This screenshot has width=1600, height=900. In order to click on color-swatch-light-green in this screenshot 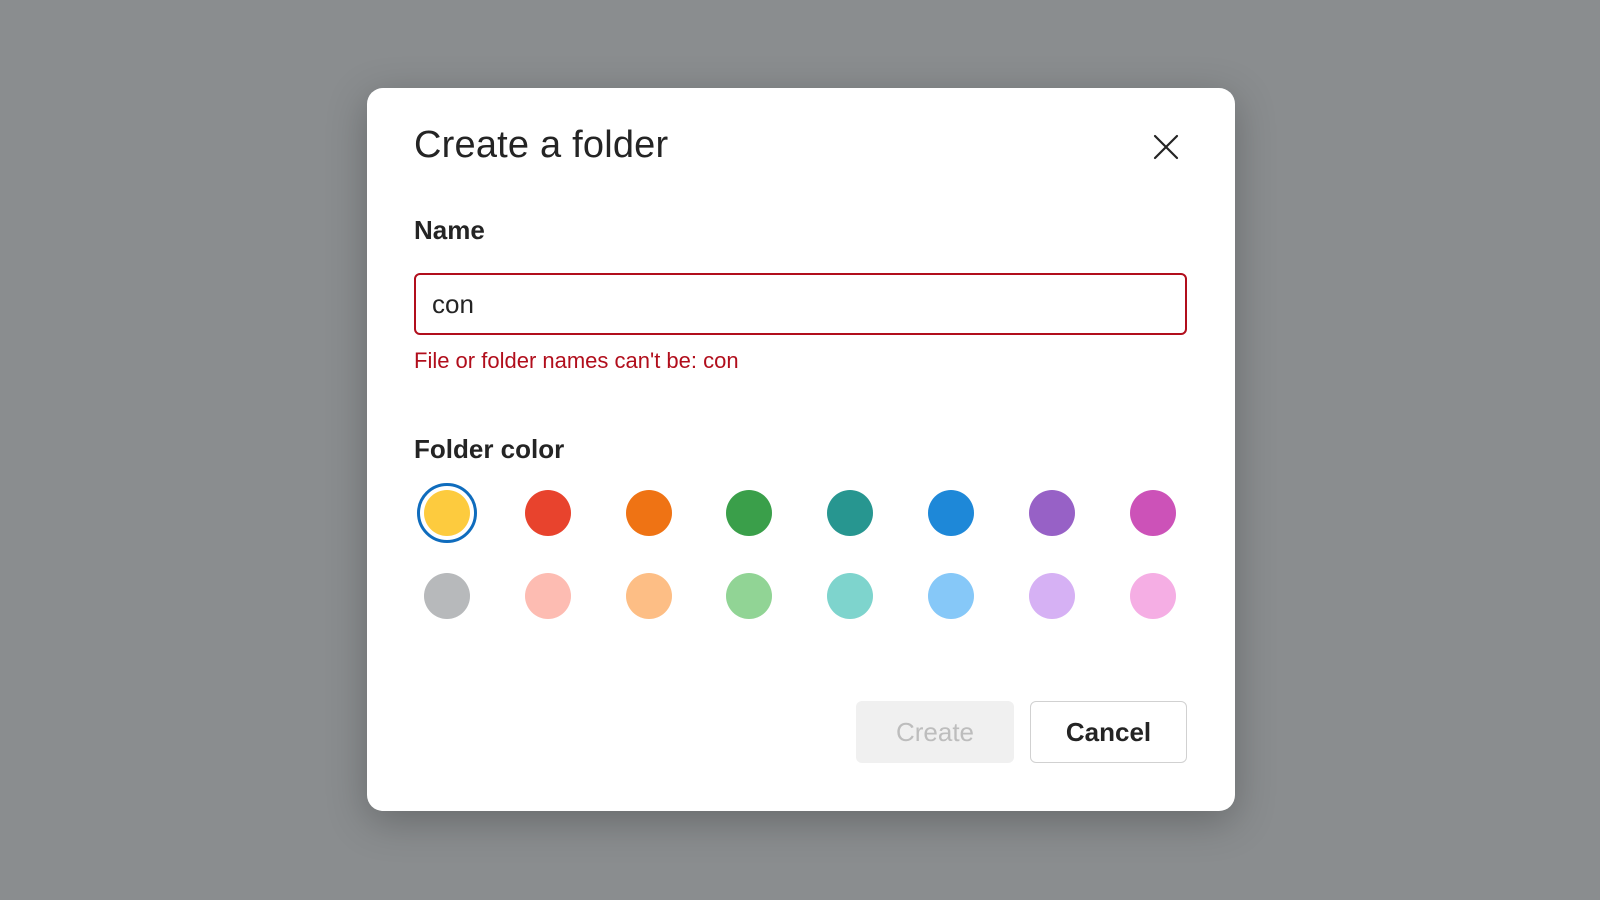, I will do `click(749, 596)`.